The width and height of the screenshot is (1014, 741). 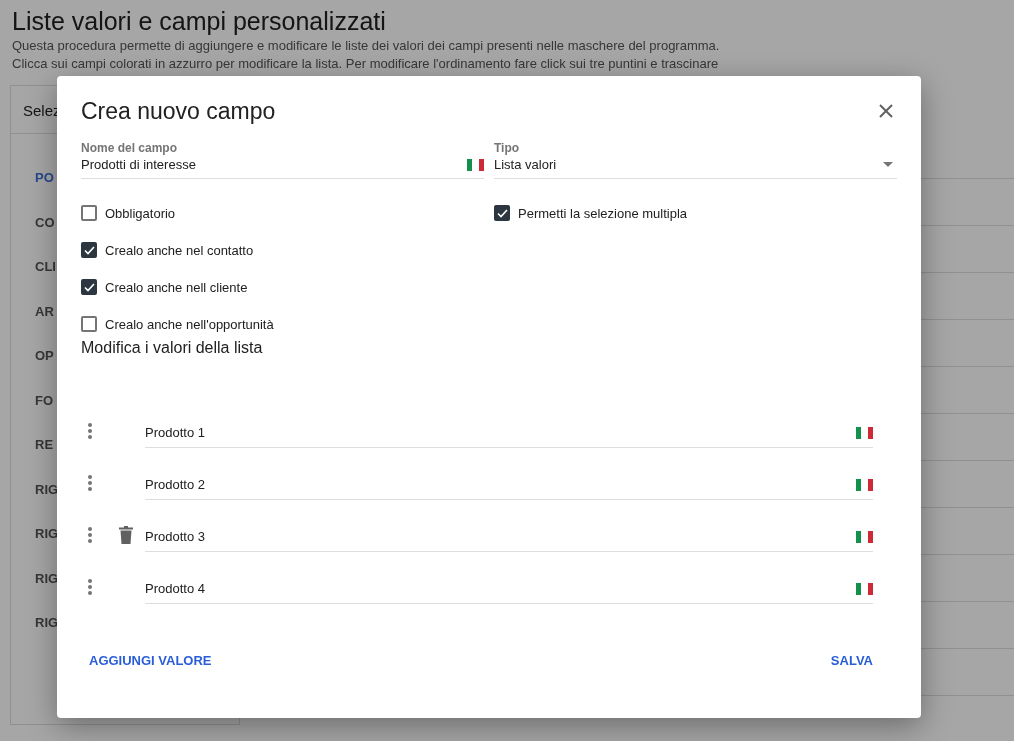 I want to click on trash-icon, so click(x=126, y=535).